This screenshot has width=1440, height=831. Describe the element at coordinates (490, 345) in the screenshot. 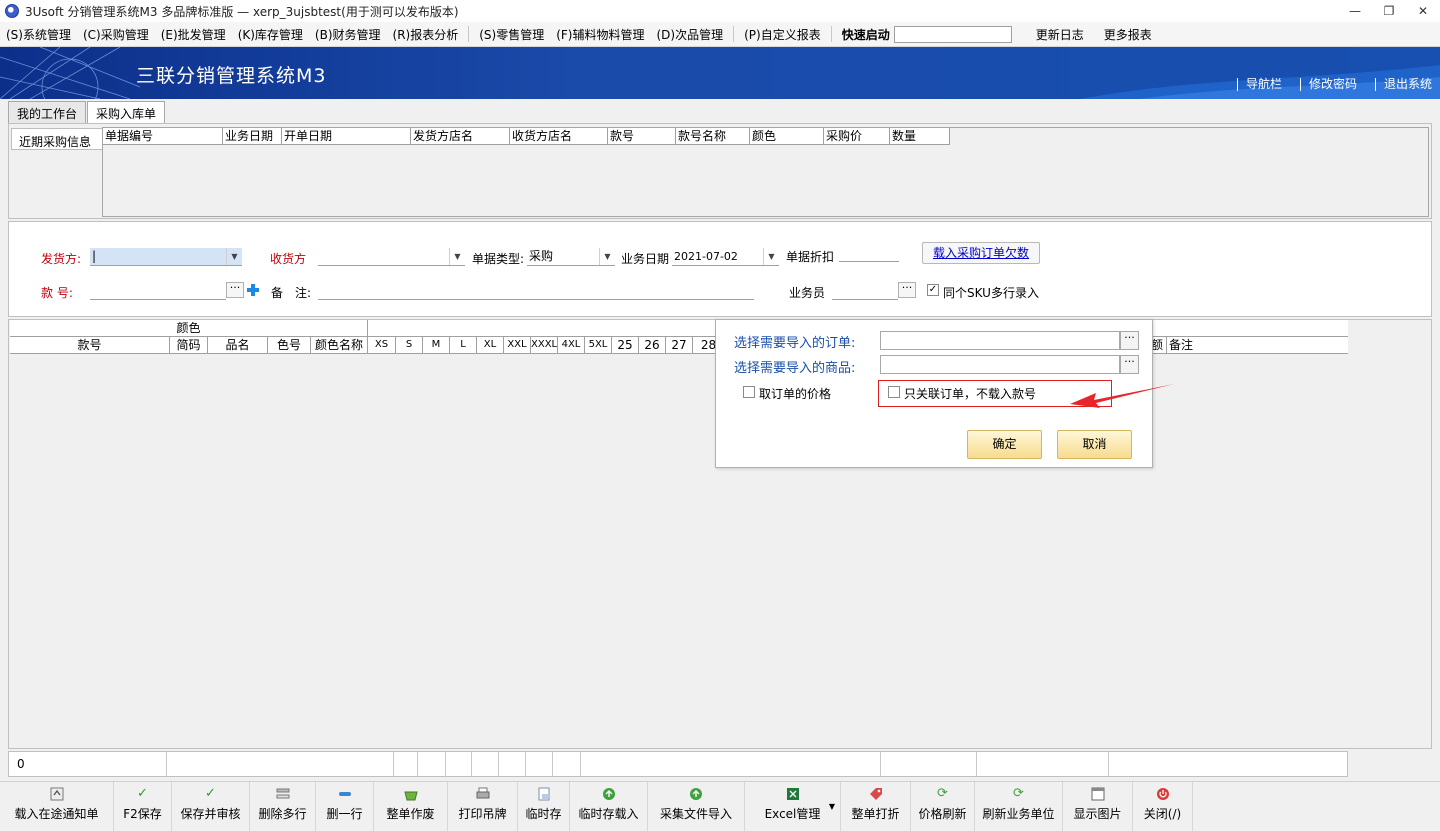

I see `col-size-xl: XL` at that location.